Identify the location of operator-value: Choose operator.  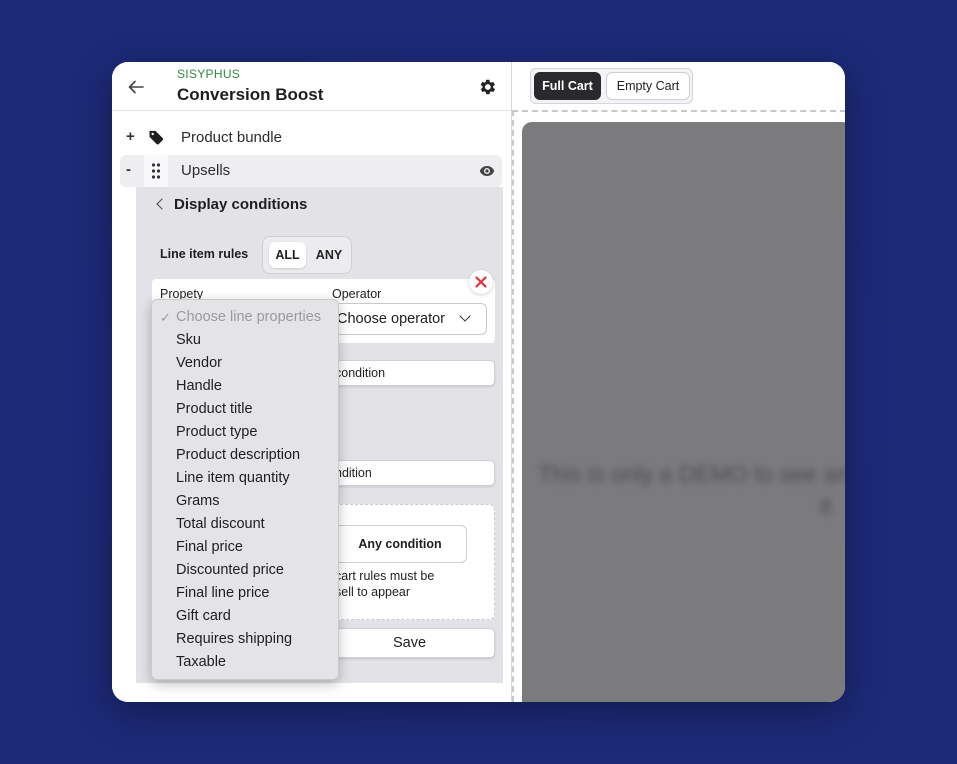
(391, 319).